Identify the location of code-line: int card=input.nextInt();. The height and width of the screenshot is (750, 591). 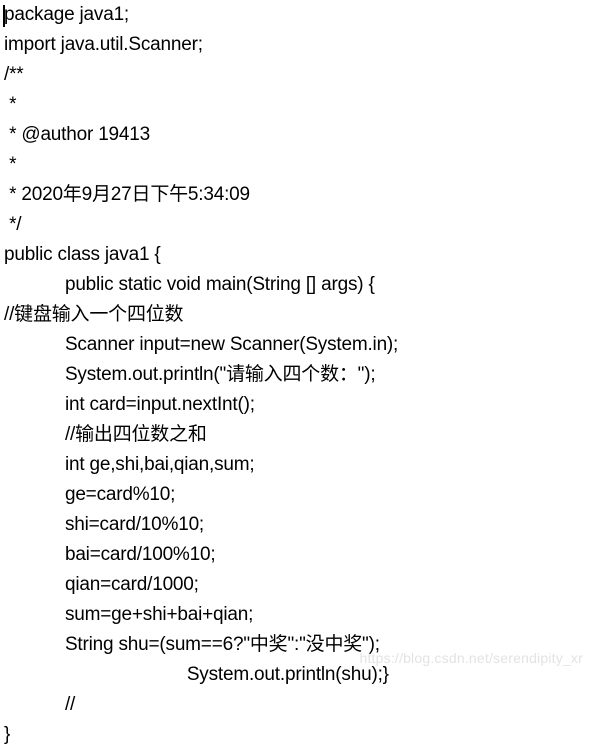
(295, 405).